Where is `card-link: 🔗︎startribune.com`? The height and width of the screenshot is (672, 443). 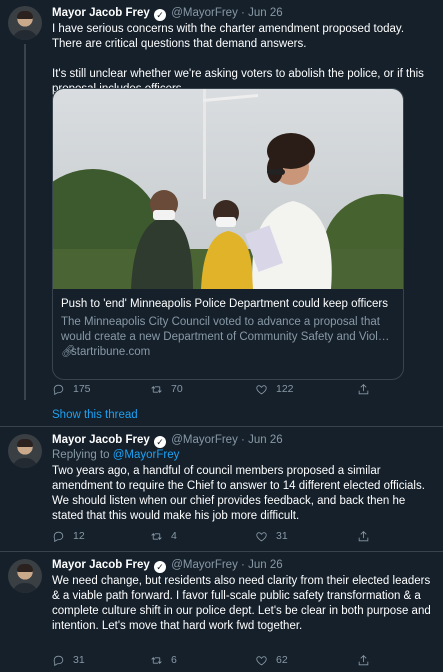
card-link: 🔗︎startribune.com is located at coordinates (228, 352).